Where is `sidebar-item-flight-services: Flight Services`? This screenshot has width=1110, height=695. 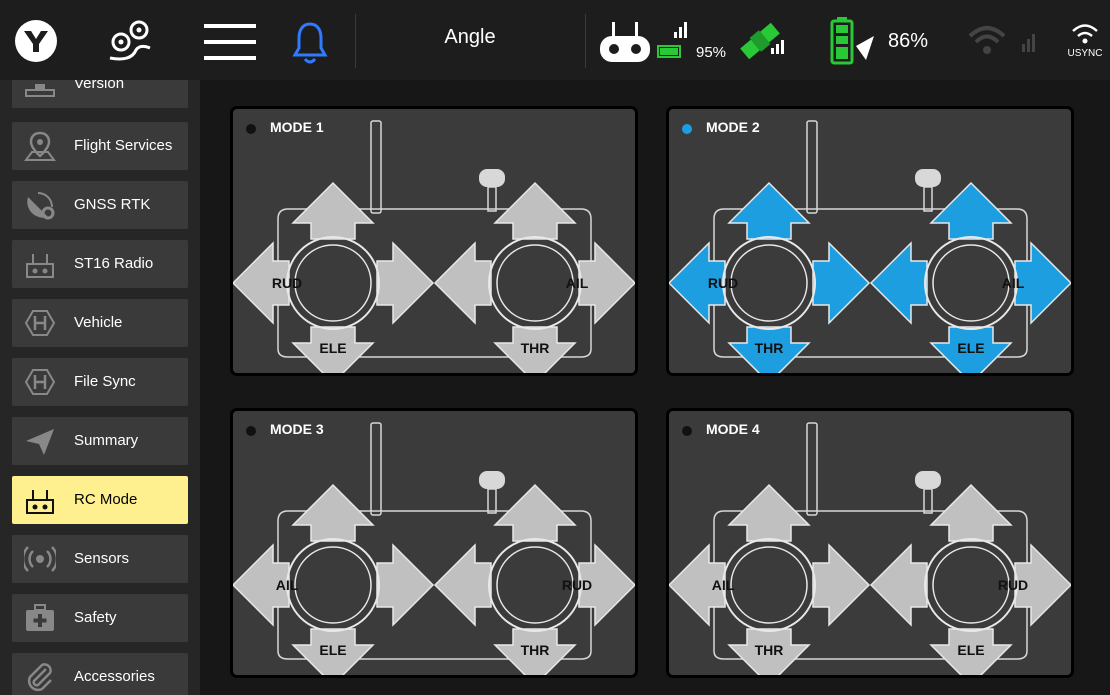
sidebar-item-flight-services: Flight Services is located at coordinates (100, 146).